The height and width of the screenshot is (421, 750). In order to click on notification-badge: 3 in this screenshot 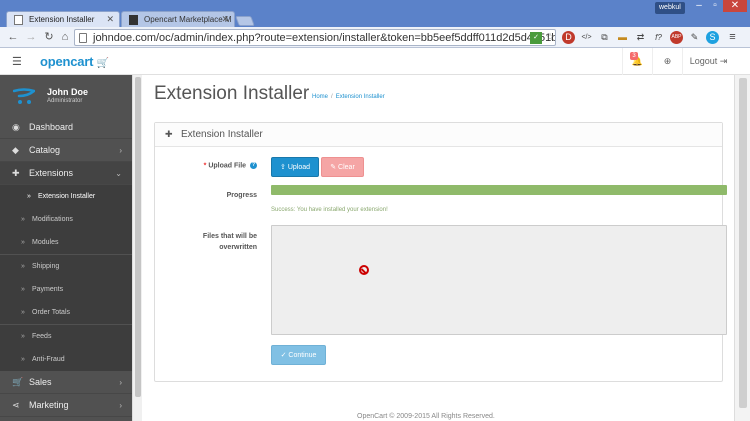, I will do `click(634, 56)`.